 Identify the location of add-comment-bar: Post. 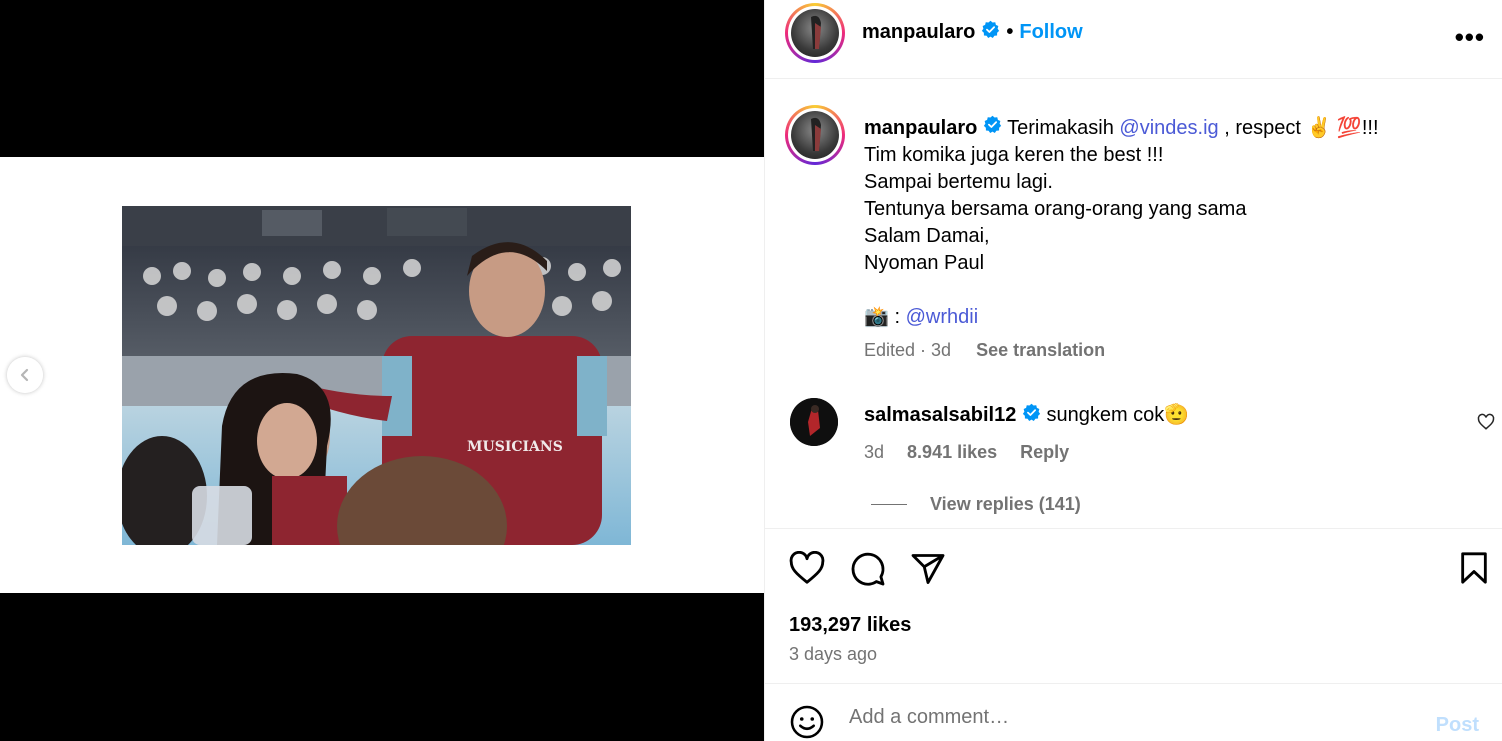
(1133, 712).